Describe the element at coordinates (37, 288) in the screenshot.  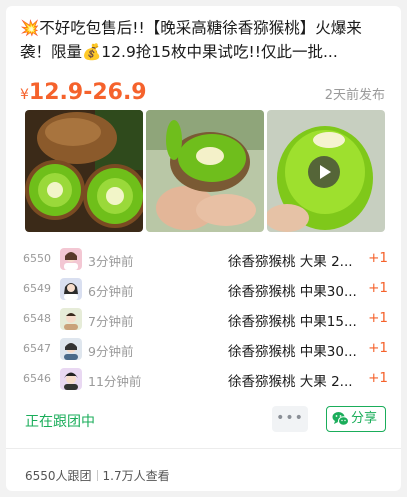
I see `order-number: 6549` at that location.